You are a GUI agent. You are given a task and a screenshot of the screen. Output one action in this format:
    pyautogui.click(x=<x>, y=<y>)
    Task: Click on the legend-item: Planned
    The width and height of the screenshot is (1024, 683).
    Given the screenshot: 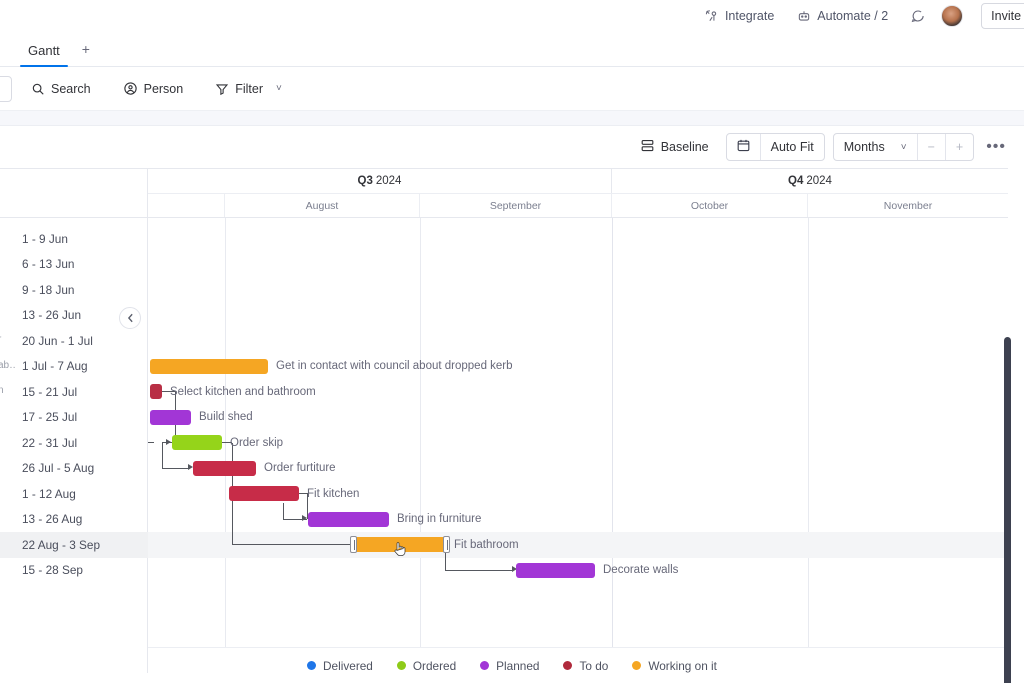 What is the action you would take?
    pyautogui.click(x=509, y=666)
    